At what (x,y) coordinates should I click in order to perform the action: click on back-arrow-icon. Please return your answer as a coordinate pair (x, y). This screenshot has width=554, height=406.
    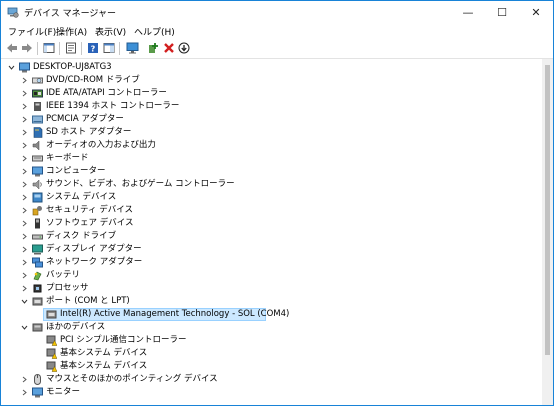
    Looking at the image, I should click on (12, 48).